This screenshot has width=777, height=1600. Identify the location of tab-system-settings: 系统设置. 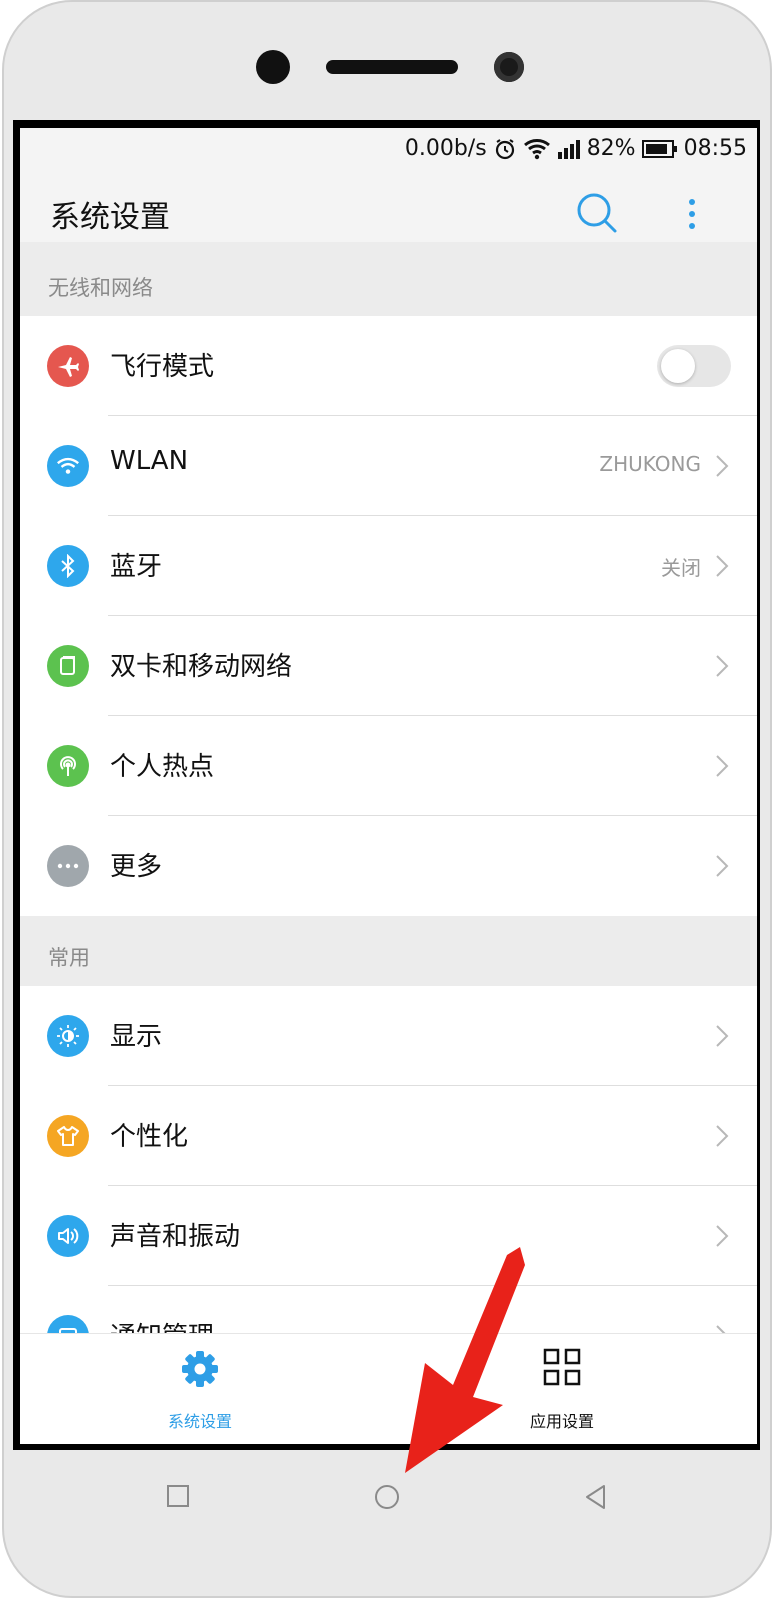
(200, 1389).